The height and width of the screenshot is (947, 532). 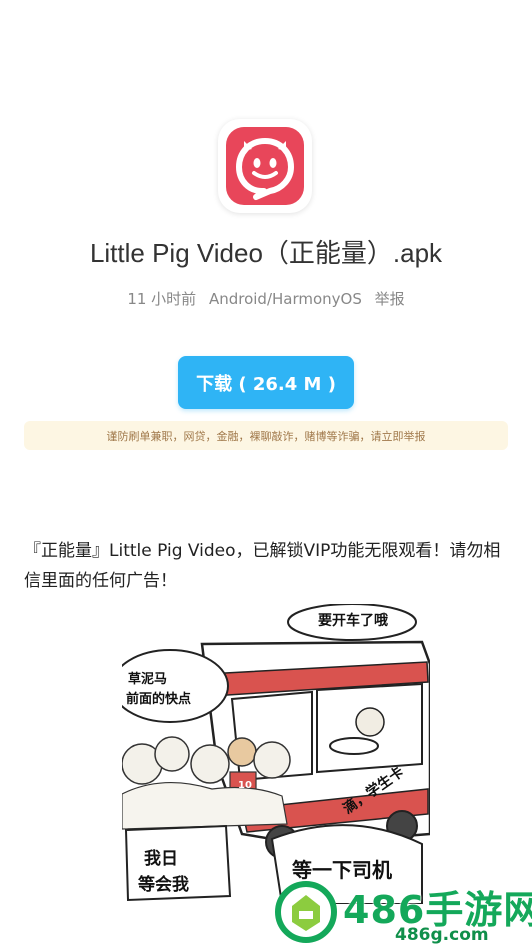 I want to click on comic-bubble-bottom-left-2: 等会我, so click(x=163, y=885).